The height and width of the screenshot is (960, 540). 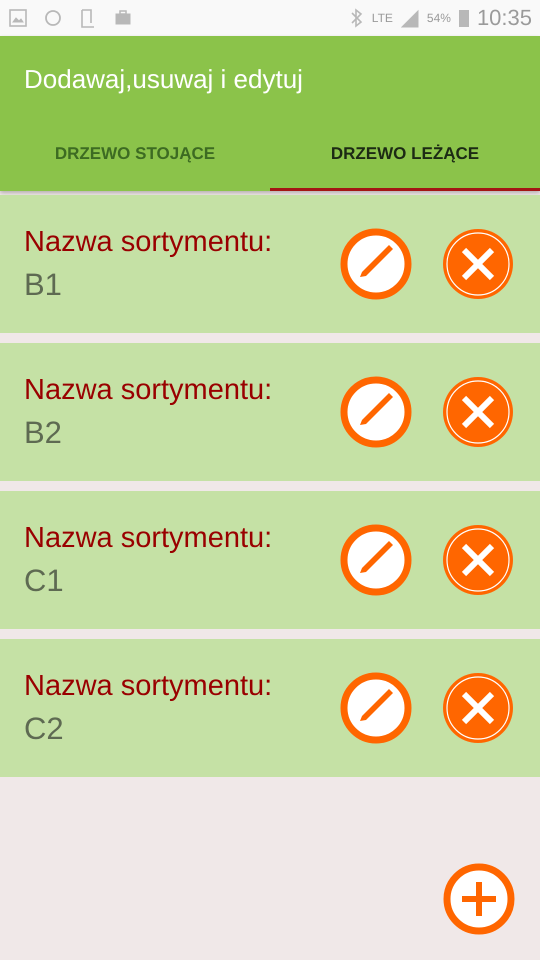 What do you see at coordinates (405, 155) in the screenshot?
I see `tab: DRZEWO LEŻĄCE` at bounding box center [405, 155].